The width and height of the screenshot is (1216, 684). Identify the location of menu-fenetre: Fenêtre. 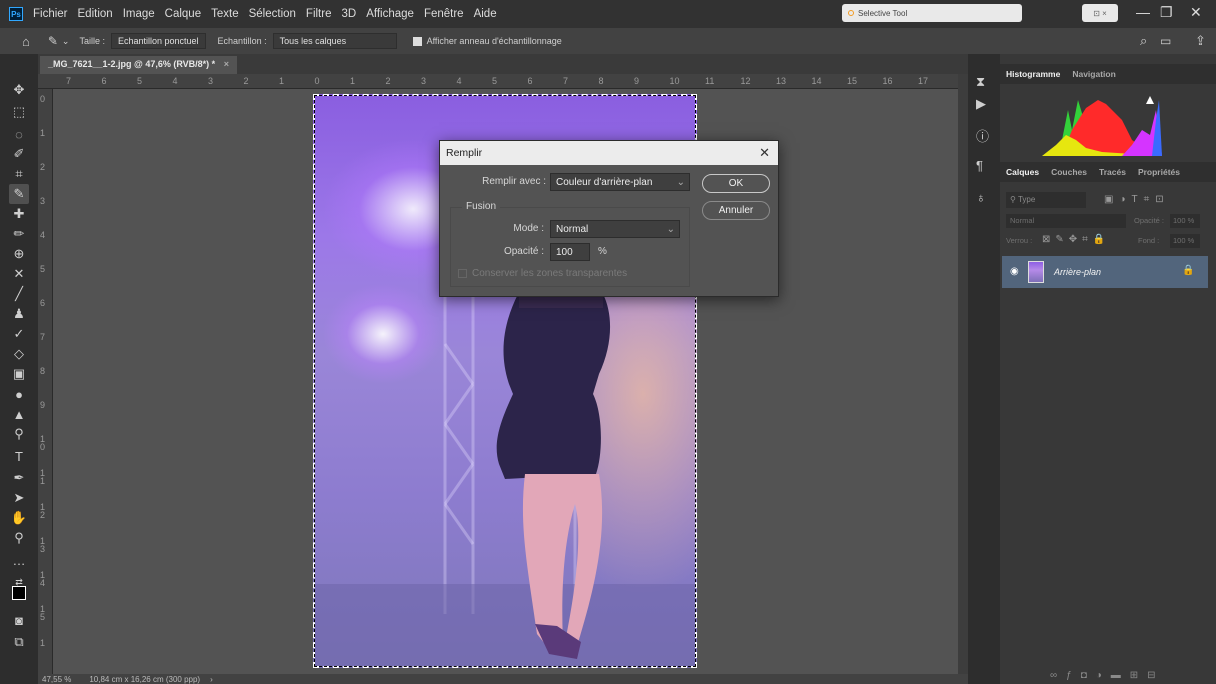
(444, 14).